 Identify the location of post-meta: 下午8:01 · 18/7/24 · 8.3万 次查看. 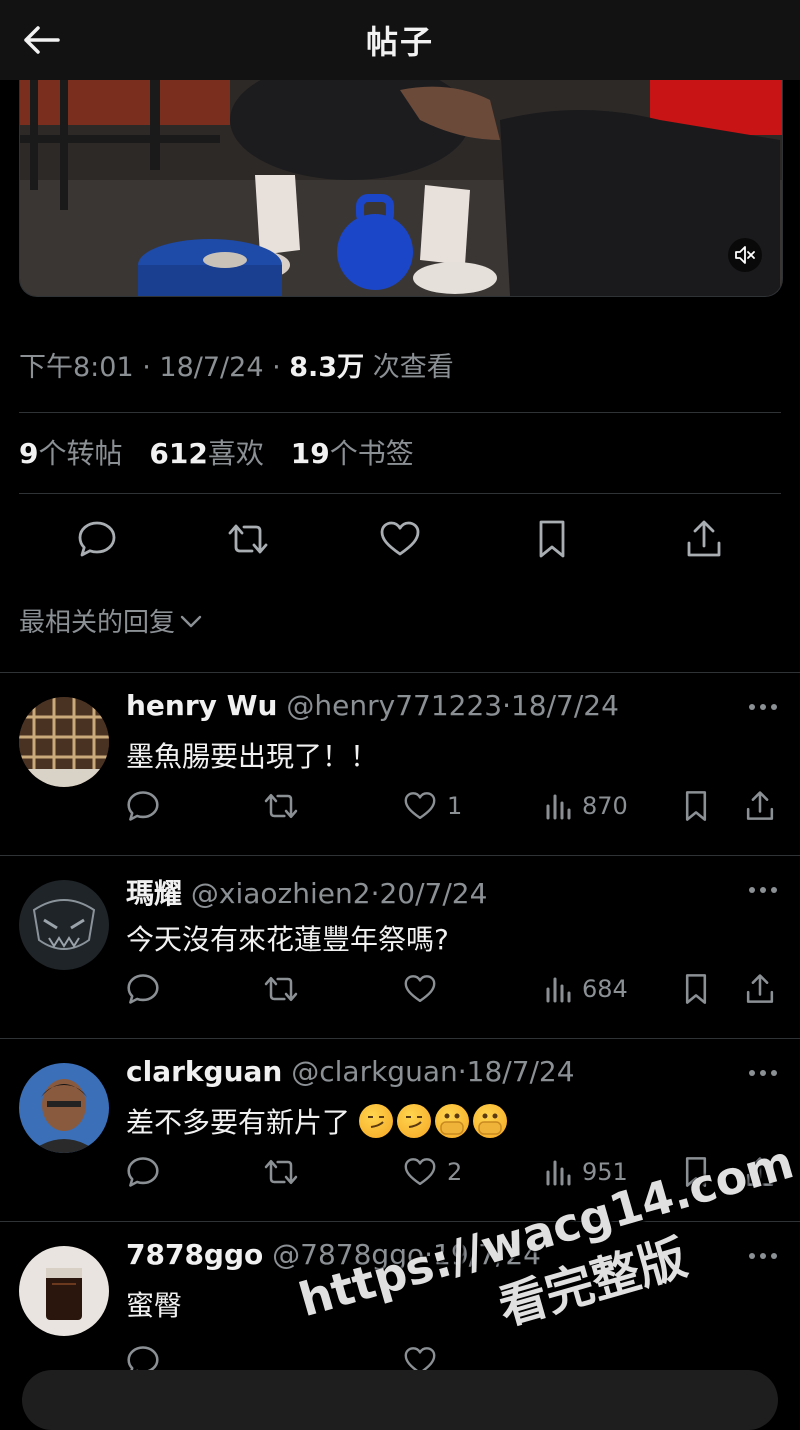
(236, 367).